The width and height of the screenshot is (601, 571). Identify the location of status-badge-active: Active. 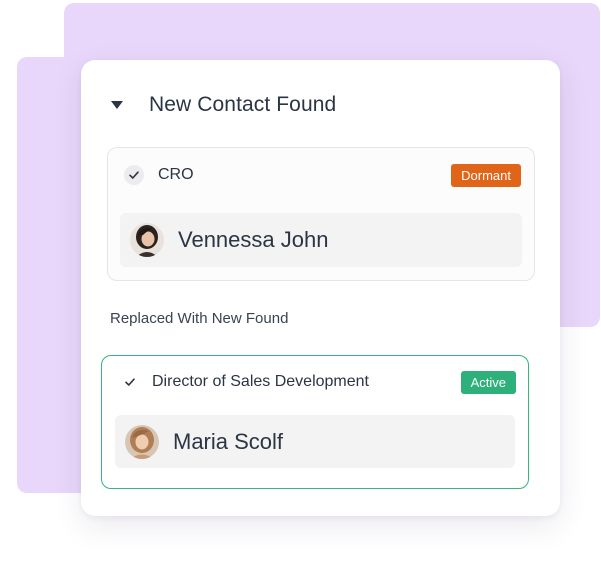
(488, 382).